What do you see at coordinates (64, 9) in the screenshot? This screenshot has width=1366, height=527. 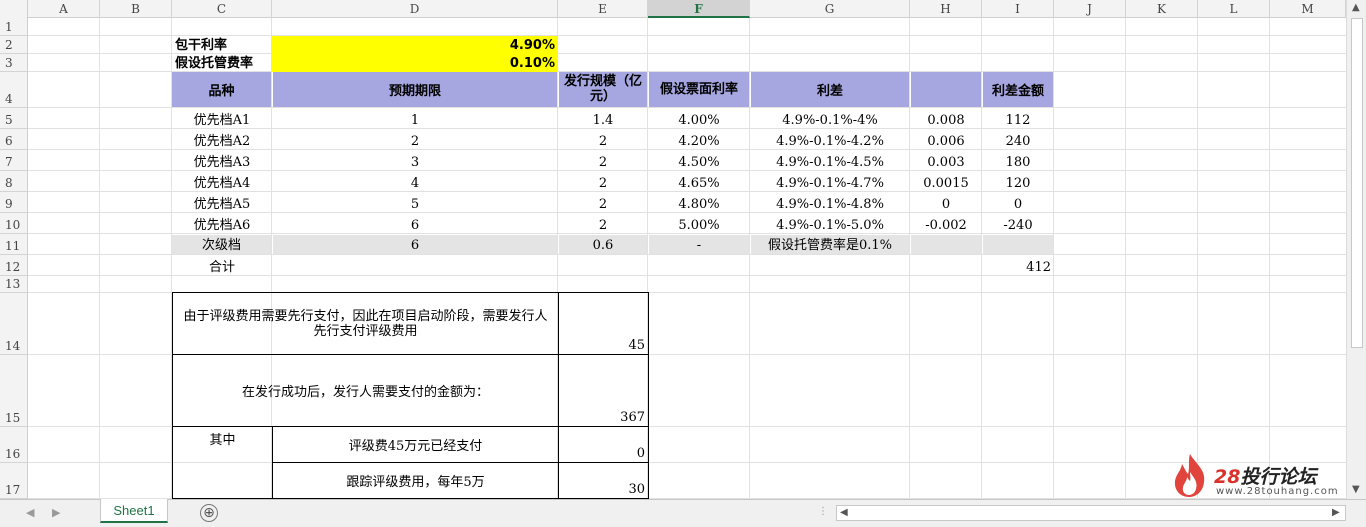 I see `column-header-A: A` at bounding box center [64, 9].